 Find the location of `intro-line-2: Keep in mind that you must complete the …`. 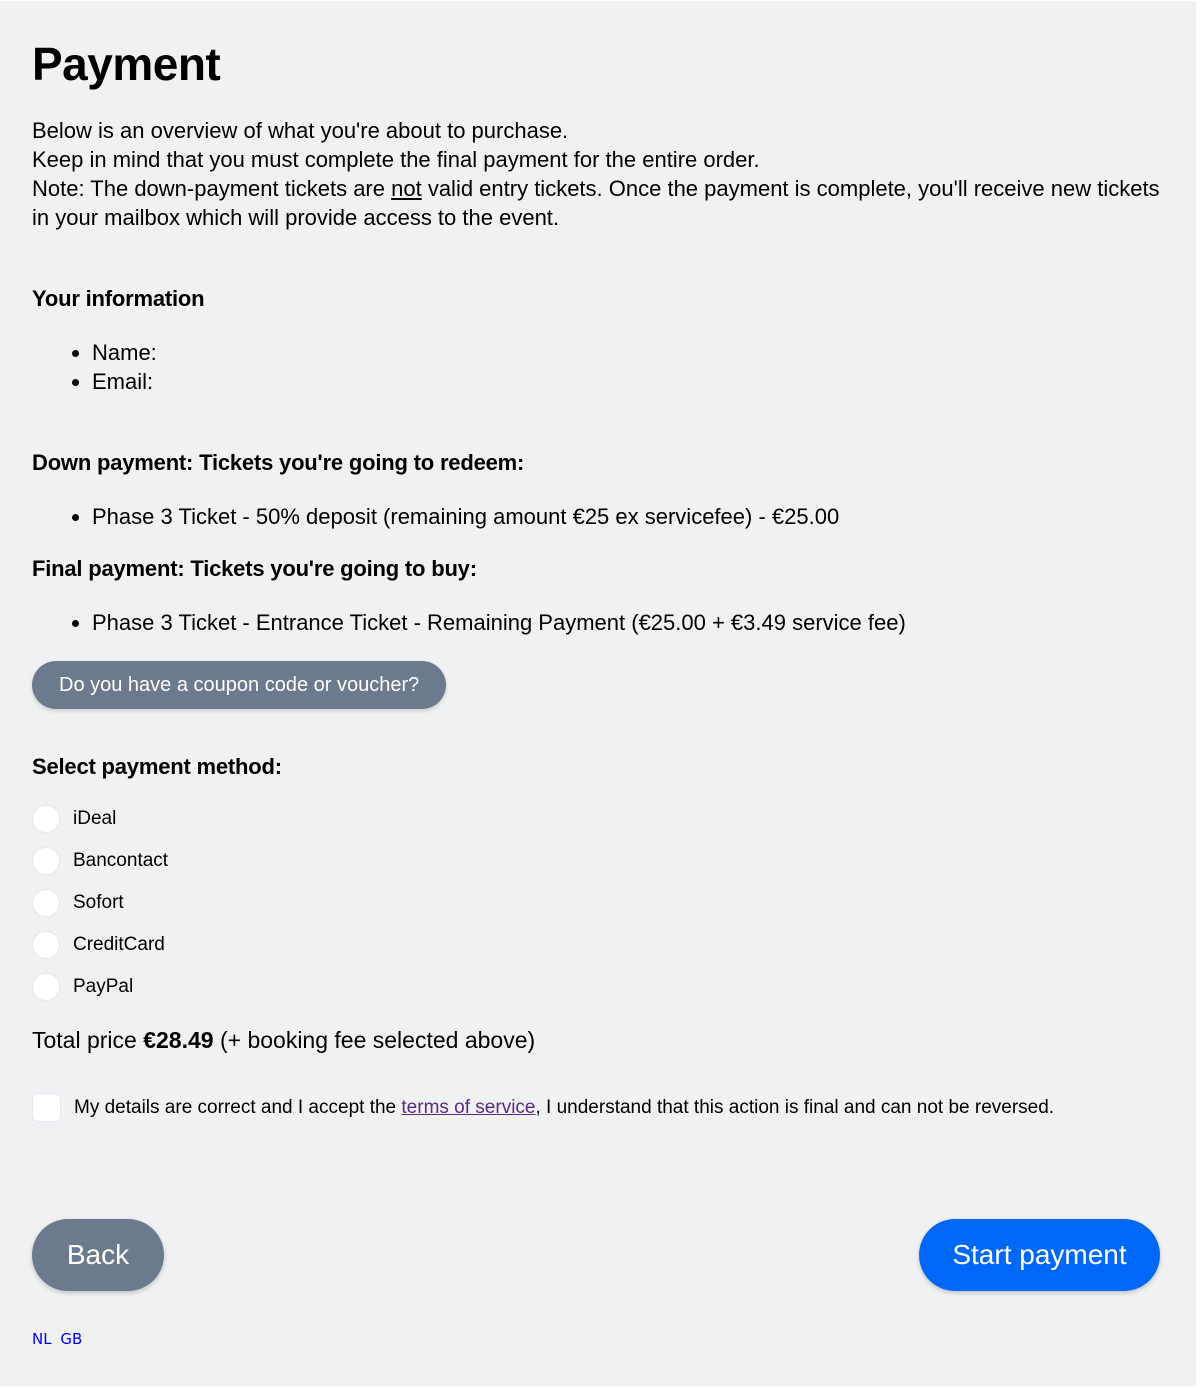

intro-line-2: Keep in mind that you must complete the … is located at coordinates (396, 159).